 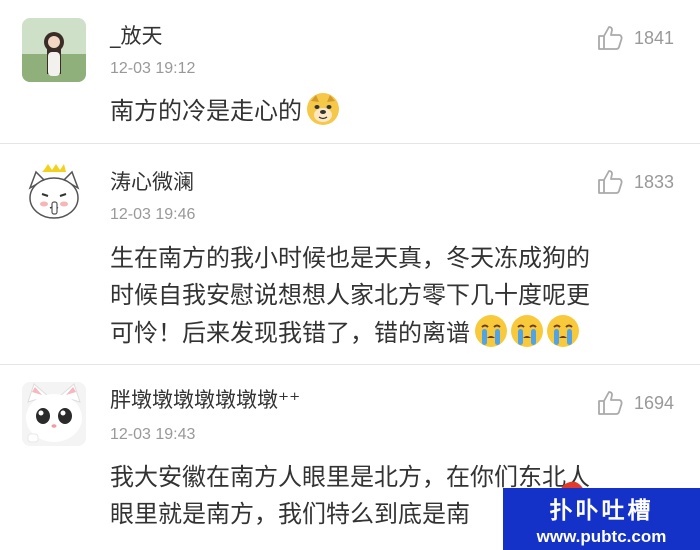 I want to click on comment-line: 时候自我安慰说想想人家北方零下几十度呢更, so click(x=350, y=295).